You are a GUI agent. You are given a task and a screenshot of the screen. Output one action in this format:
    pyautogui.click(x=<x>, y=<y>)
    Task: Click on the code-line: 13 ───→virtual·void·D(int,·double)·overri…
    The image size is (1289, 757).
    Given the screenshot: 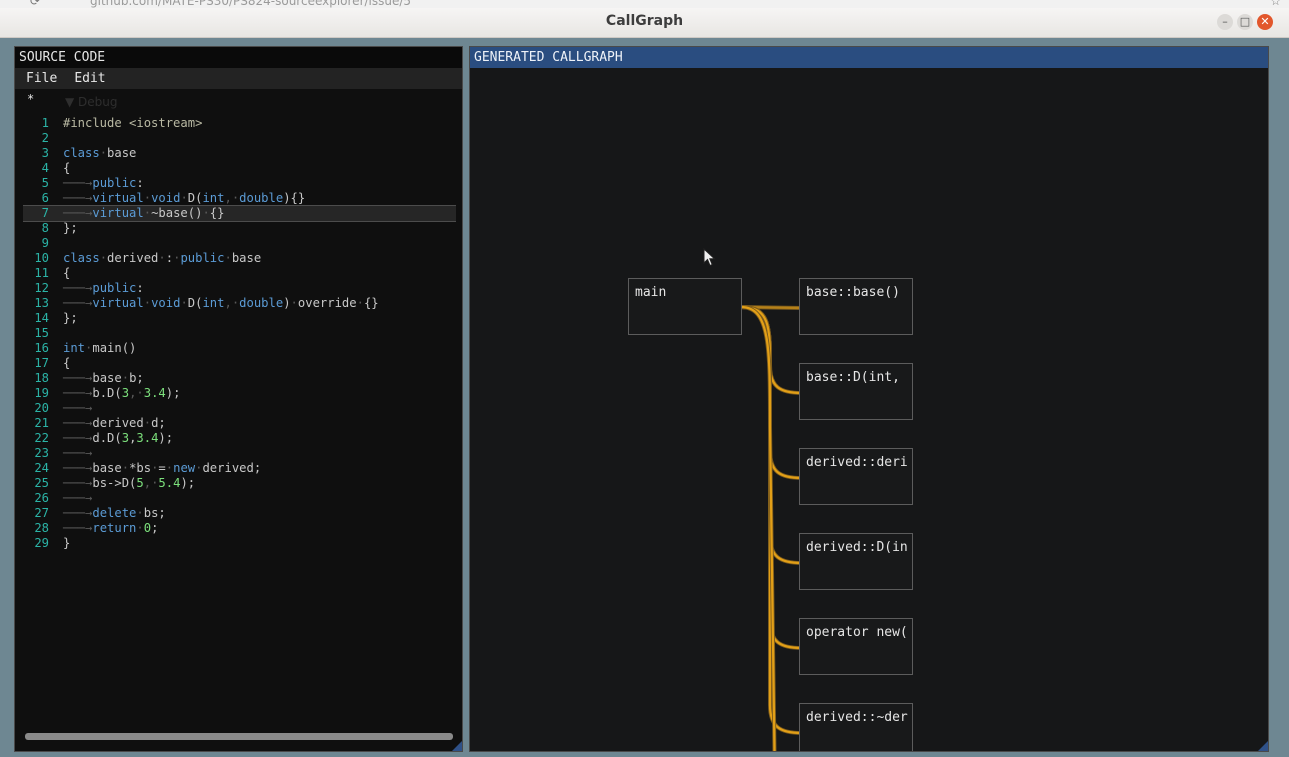 What is the action you would take?
    pyautogui.click(x=239, y=303)
    